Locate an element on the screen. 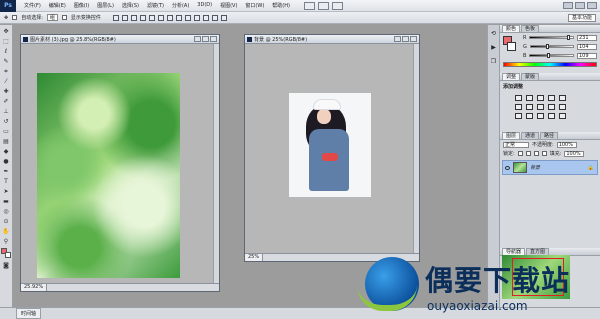  color-chips is located at coordinates (510, 45).